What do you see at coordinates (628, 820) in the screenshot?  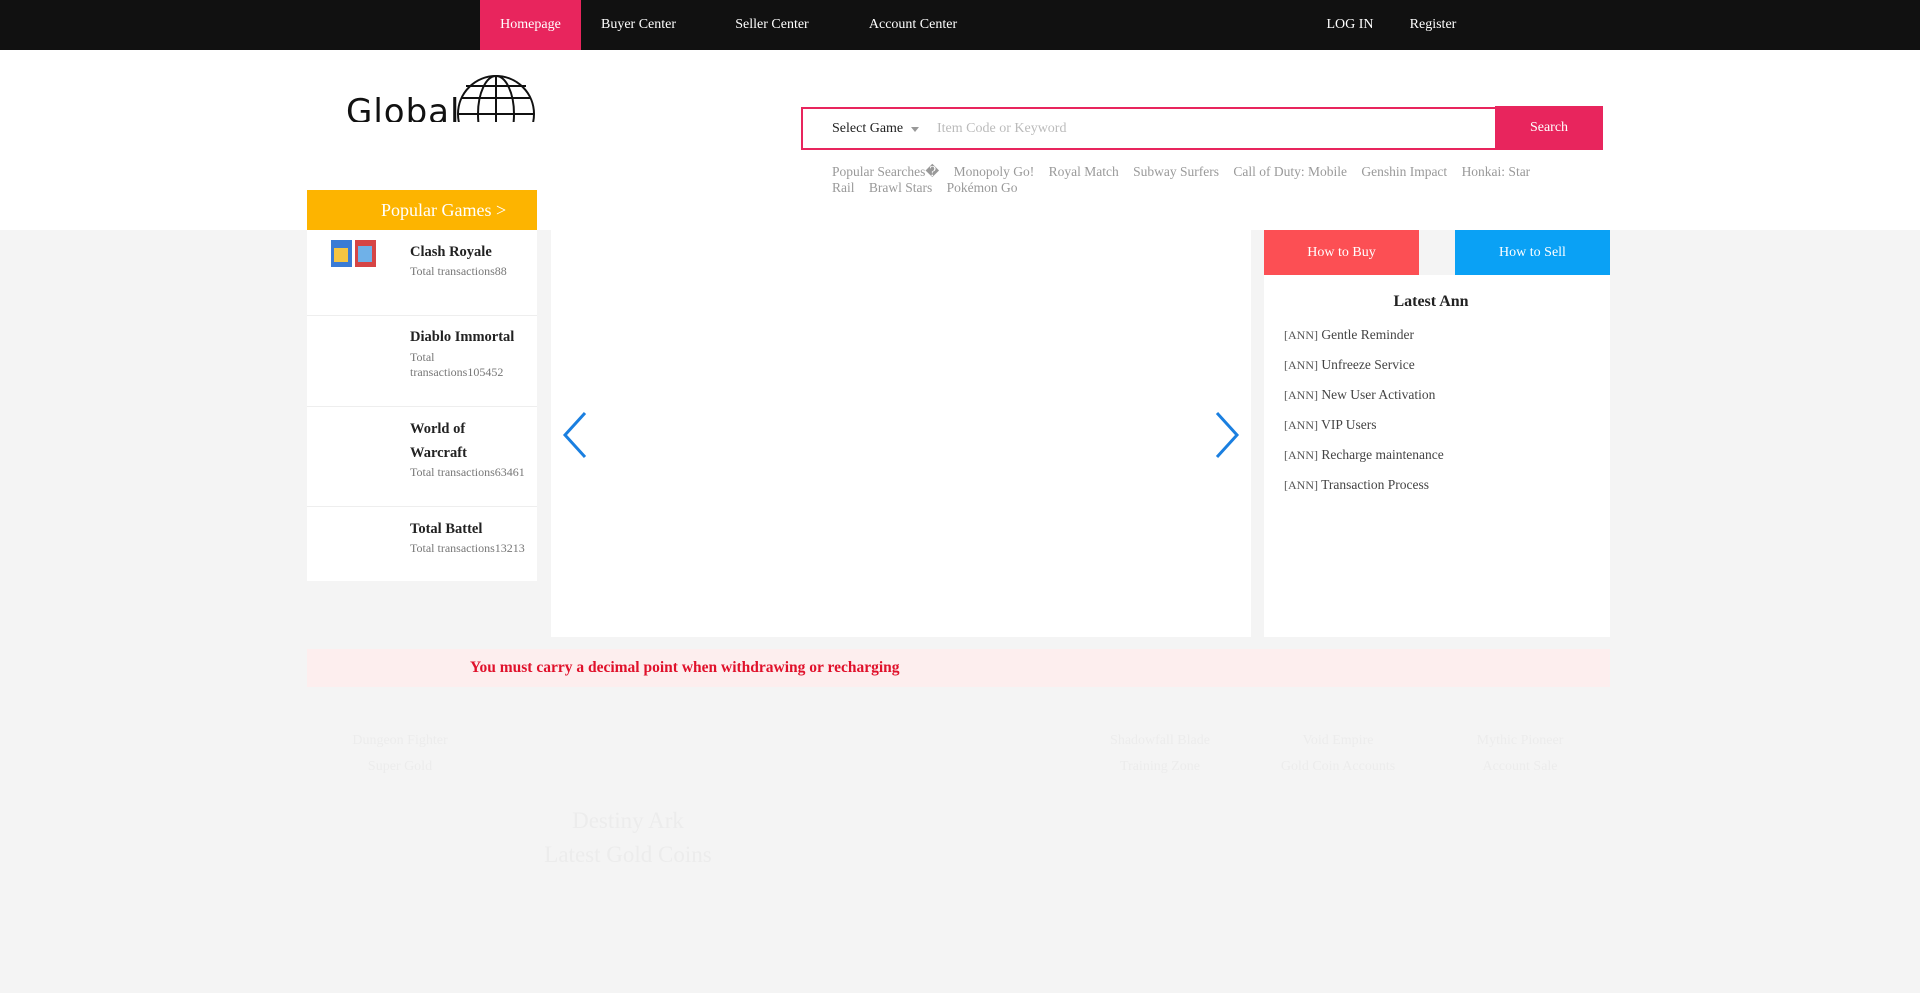 I see `faint-link-title: Destiny Ark` at bounding box center [628, 820].